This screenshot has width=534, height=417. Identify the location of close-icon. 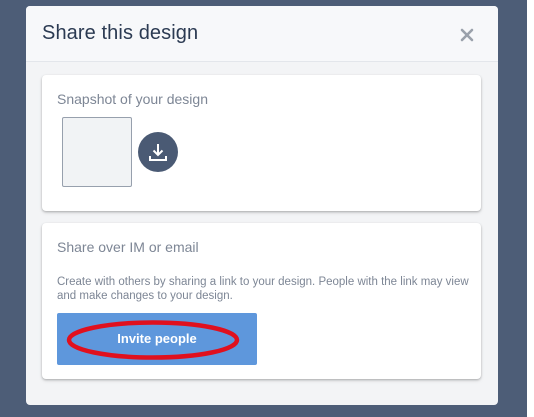
(467, 35).